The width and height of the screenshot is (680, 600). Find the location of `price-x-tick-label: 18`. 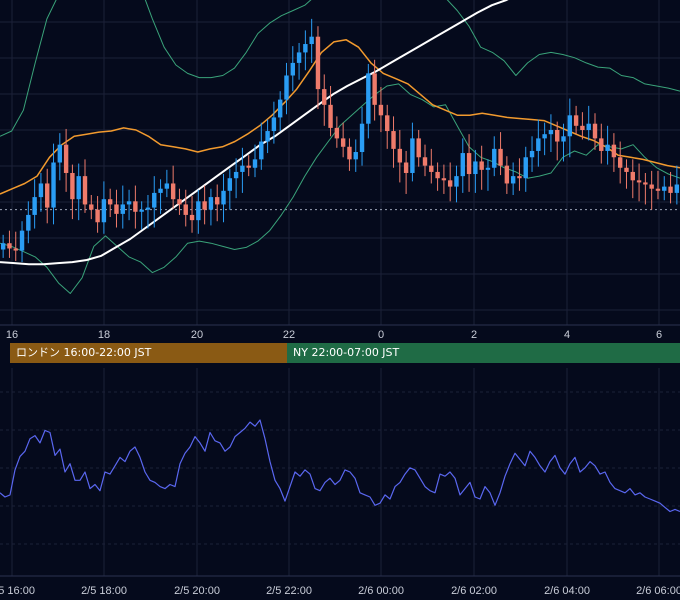

price-x-tick-label: 18 is located at coordinates (104, 335).